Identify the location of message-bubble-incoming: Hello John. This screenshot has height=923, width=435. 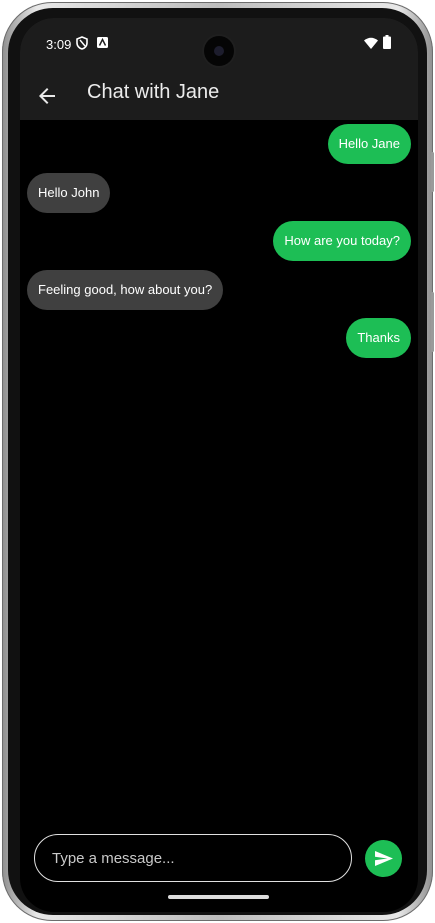
(69, 193).